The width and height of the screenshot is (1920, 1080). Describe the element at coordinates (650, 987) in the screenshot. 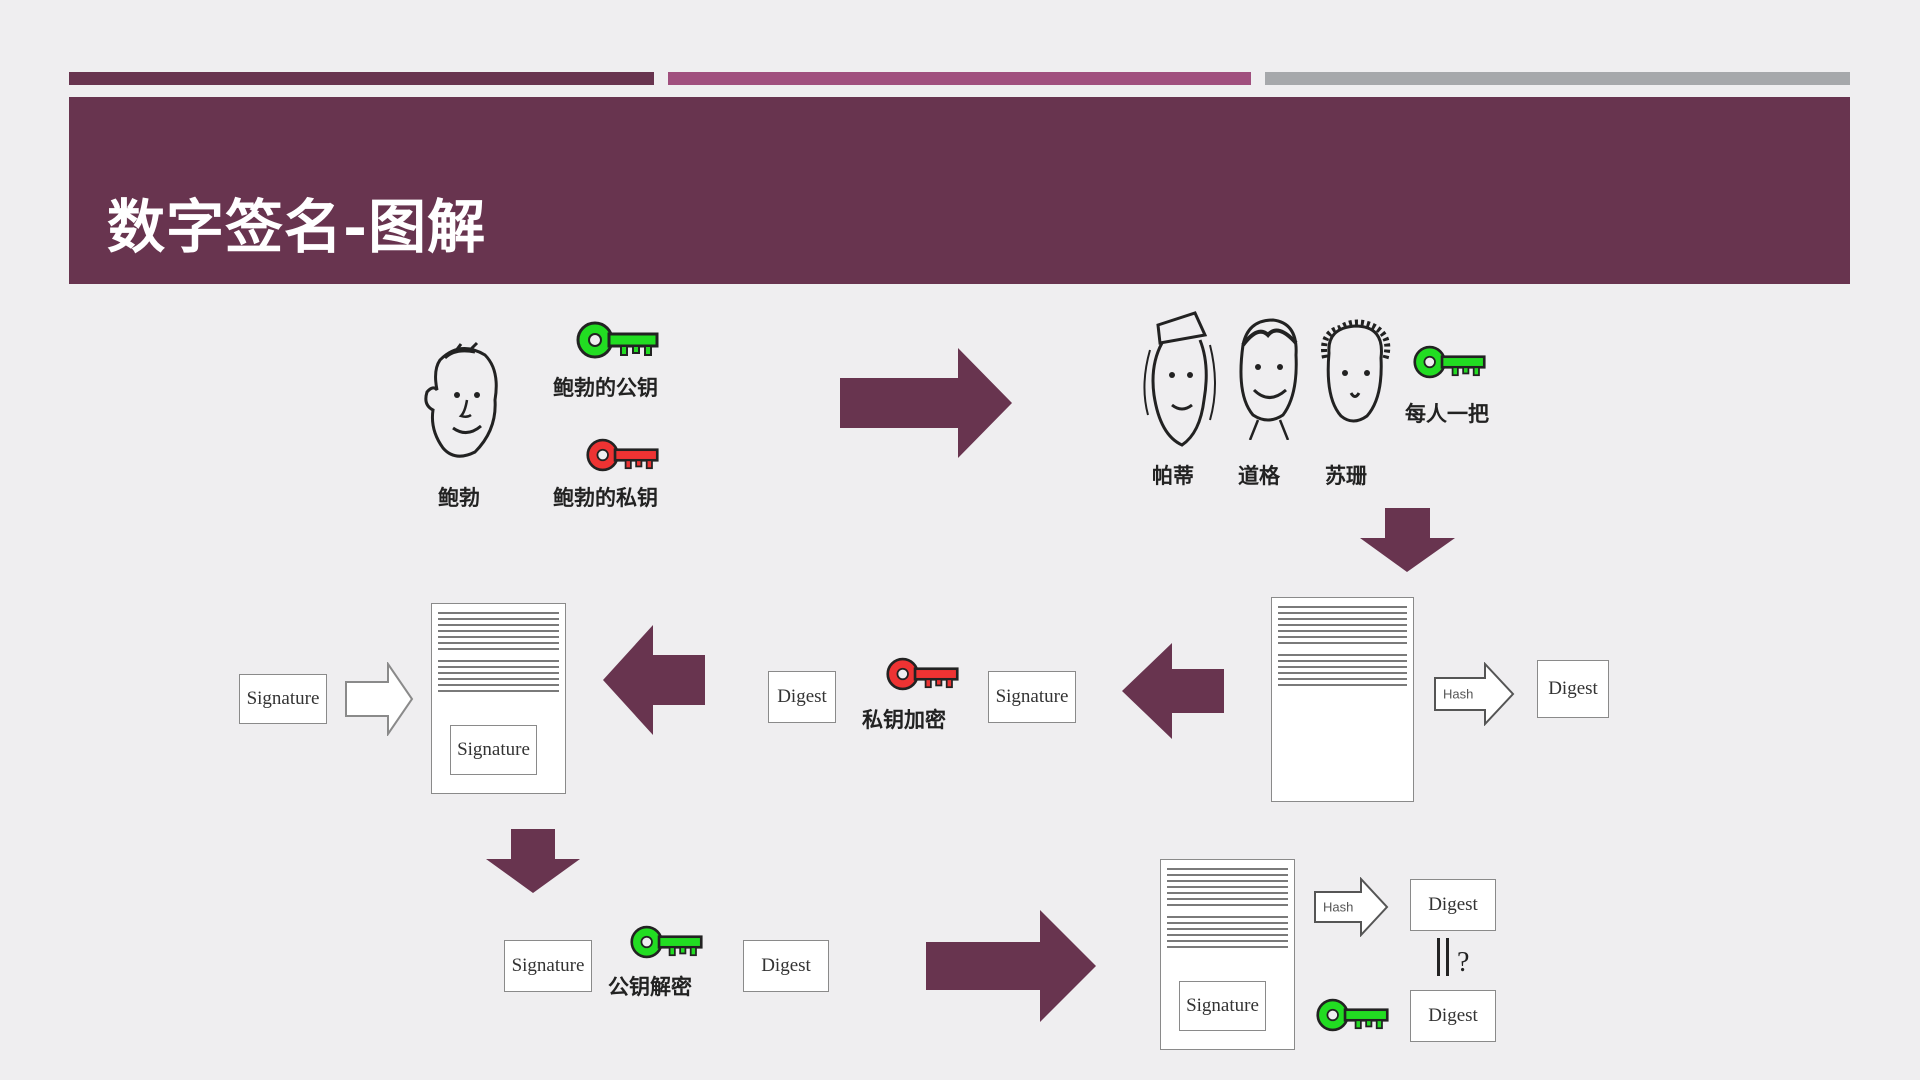

I see `public-decrypt-label: 公钥解密` at that location.